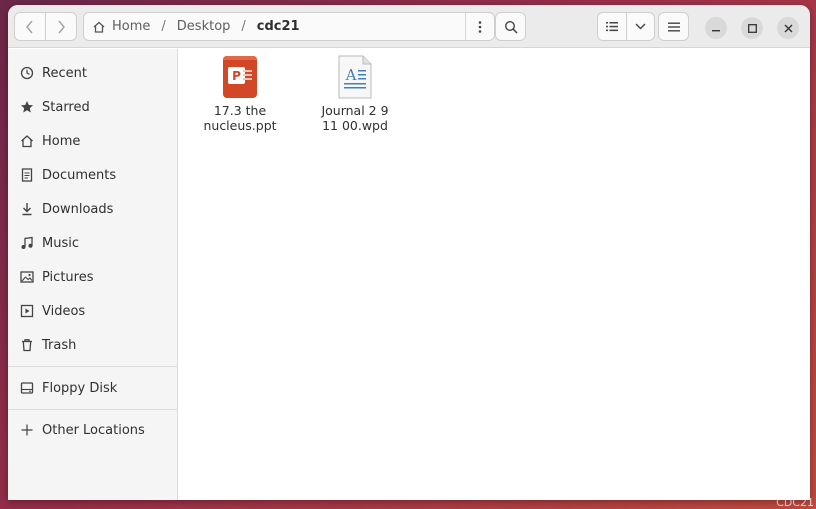 The width and height of the screenshot is (816, 509). I want to click on sidebar-item-label: Pictures, so click(68, 277).